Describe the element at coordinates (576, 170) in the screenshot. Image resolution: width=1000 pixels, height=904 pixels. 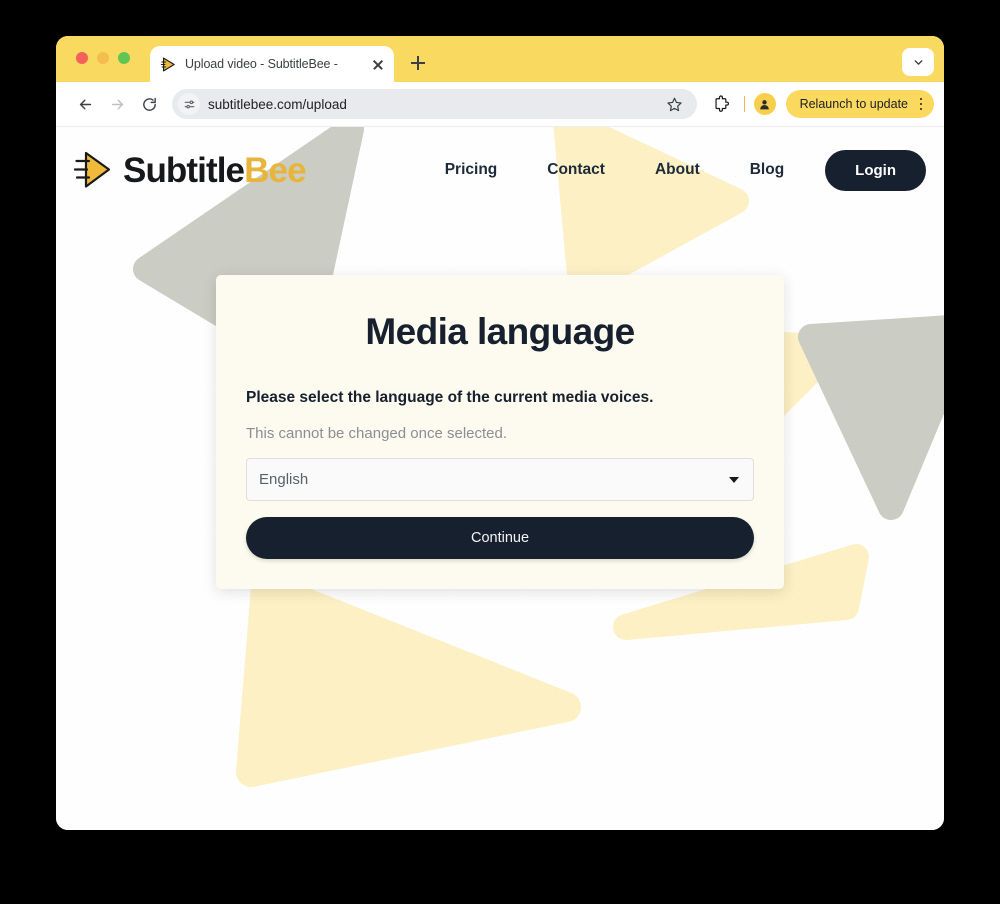
I see `nav-item-contact: Contact` at that location.